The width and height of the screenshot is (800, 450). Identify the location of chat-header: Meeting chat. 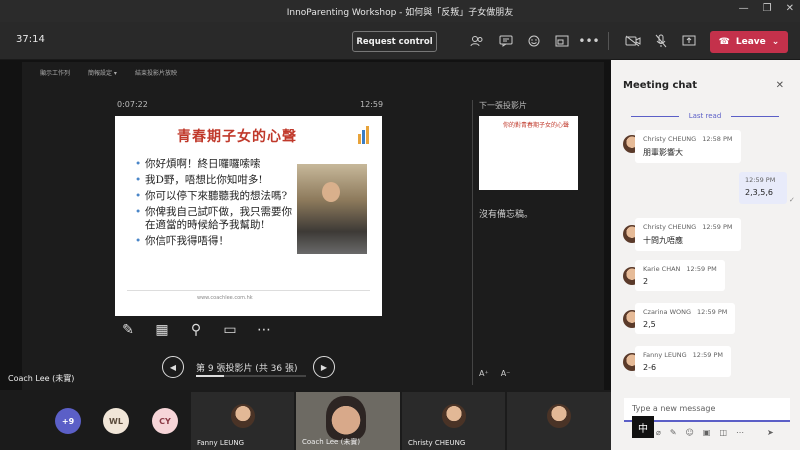
(660, 85).